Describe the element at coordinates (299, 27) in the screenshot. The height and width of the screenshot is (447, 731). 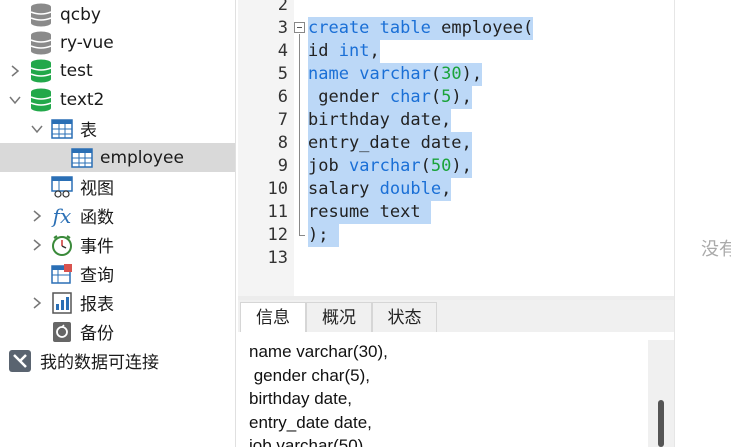
I see `fold-collapse-icon` at that location.